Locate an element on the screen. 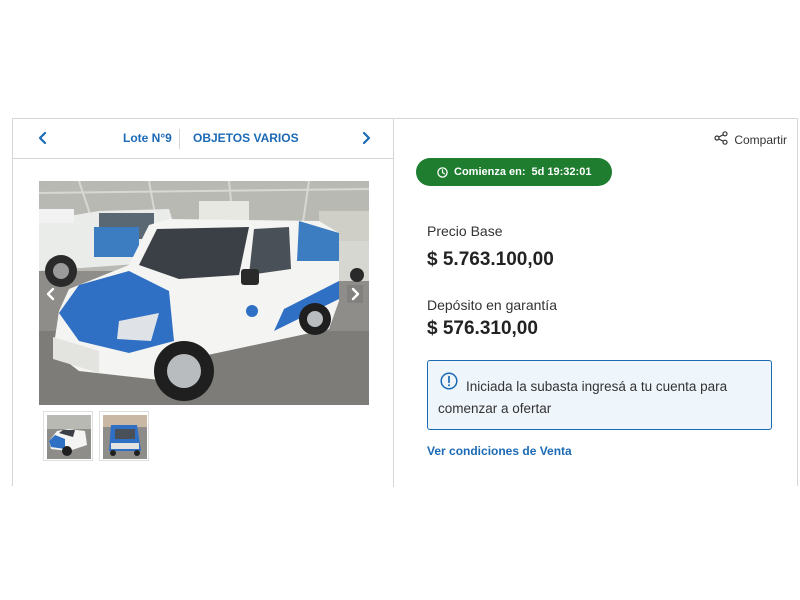 The height and width of the screenshot is (600, 800). next-lot-chevron-icon is located at coordinates (366, 138).